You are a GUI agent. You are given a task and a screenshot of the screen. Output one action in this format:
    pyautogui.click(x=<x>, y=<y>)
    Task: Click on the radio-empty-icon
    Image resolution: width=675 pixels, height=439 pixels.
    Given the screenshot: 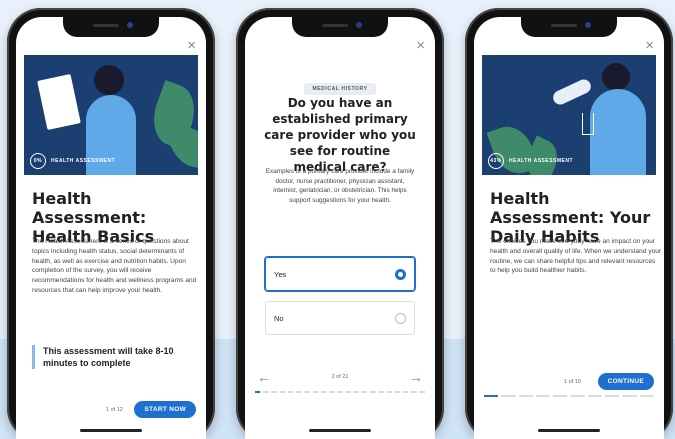 What is the action you would take?
    pyautogui.click(x=400, y=318)
    